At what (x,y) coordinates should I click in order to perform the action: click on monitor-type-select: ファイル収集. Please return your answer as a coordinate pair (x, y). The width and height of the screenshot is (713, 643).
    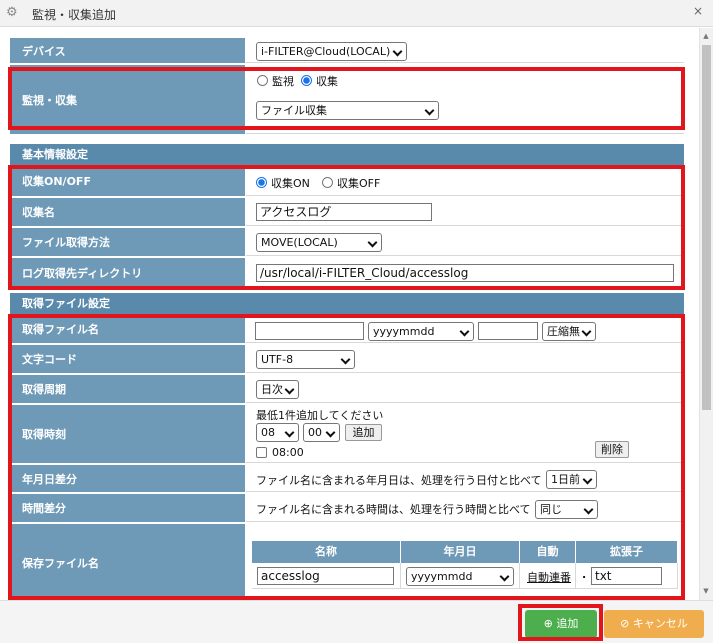
    Looking at the image, I should click on (347, 110).